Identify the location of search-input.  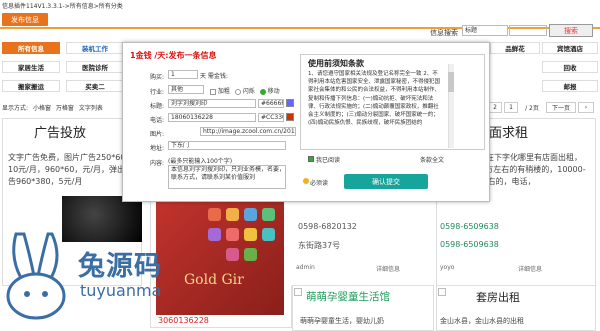
(528, 30).